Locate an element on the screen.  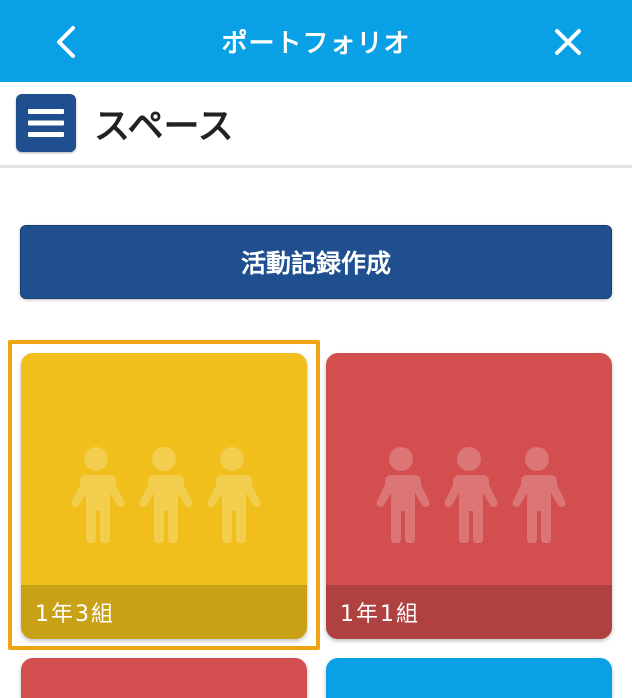
close-icon is located at coordinates (568, 42).